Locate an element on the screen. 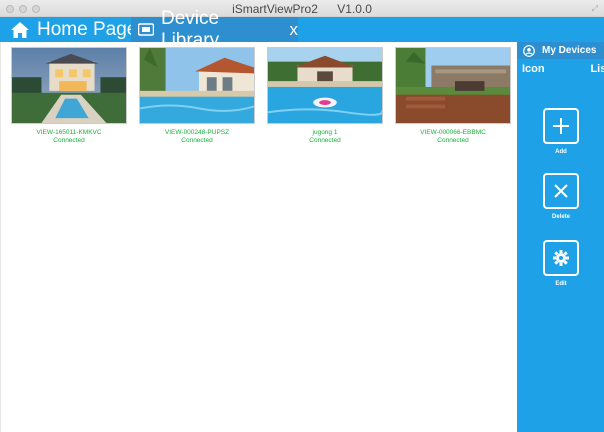 The height and width of the screenshot is (432, 604). tab-bar: Home Page Device Library x is located at coordinates (302, 29).